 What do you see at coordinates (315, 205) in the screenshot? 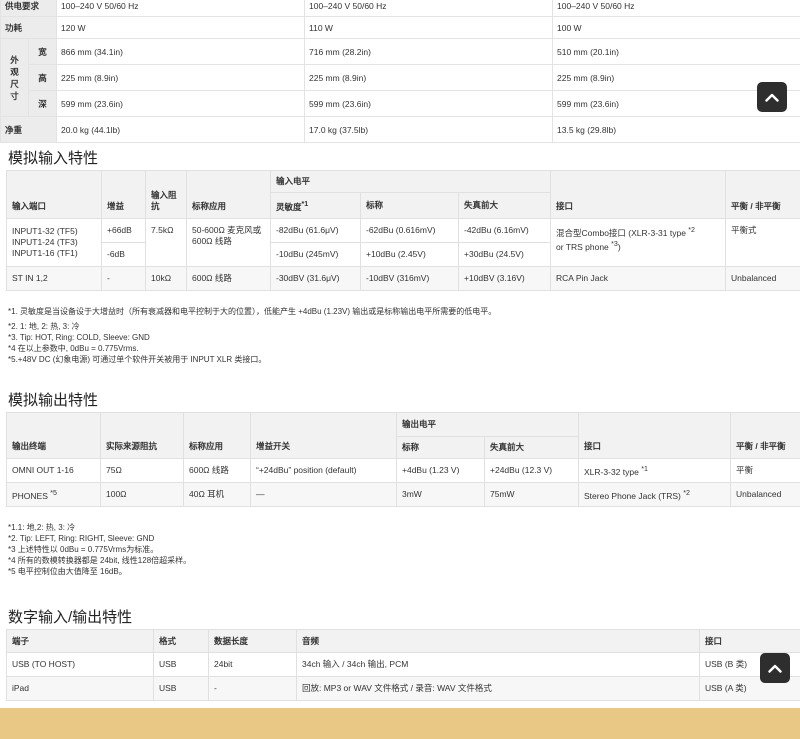
I see `header-cell: 灵敏度*1` at bounding box center [315, 205].